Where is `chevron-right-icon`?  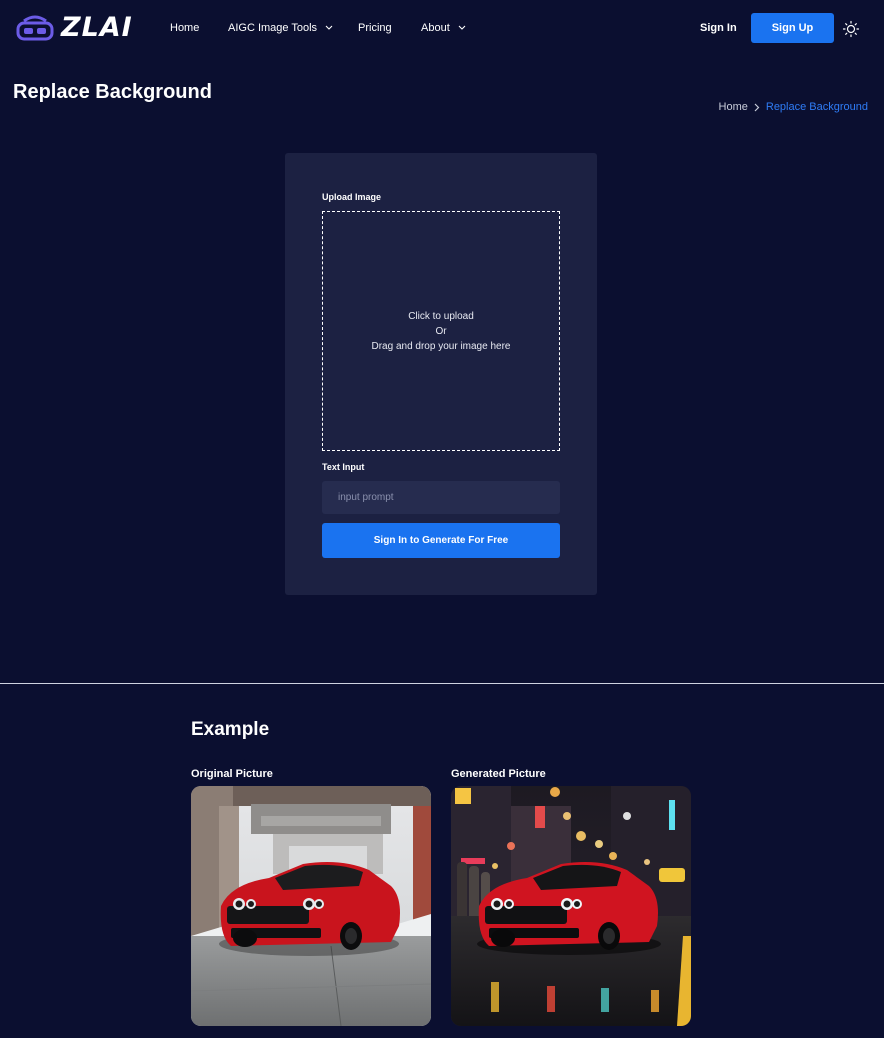
chevron-right-icon is located at coordinates (757, 107).